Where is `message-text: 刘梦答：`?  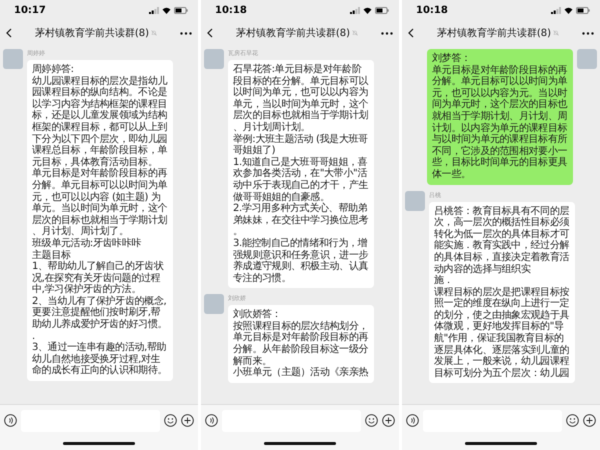
message-text: 刘梦答： is located at coordinates (452, 58).